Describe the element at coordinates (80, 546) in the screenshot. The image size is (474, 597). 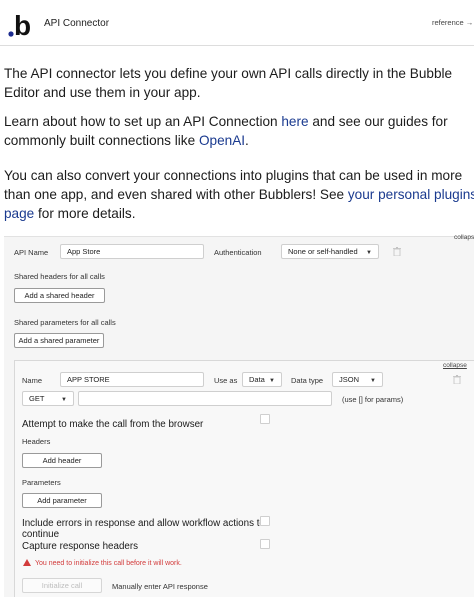
I see `capture-headers-label: Capture response headers` at that location.